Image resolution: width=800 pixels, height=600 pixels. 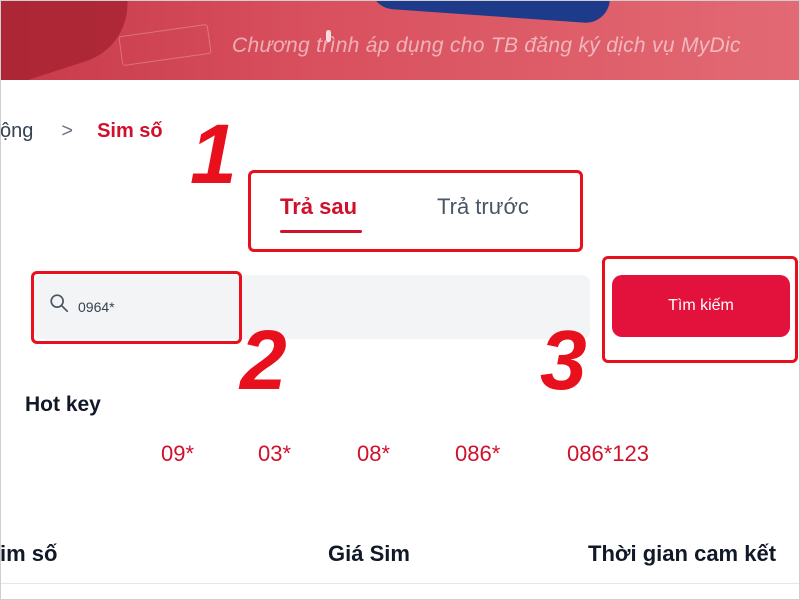 I want to click on column-header-commitment: Thời gian cam kết, so click(x=682, y=553).